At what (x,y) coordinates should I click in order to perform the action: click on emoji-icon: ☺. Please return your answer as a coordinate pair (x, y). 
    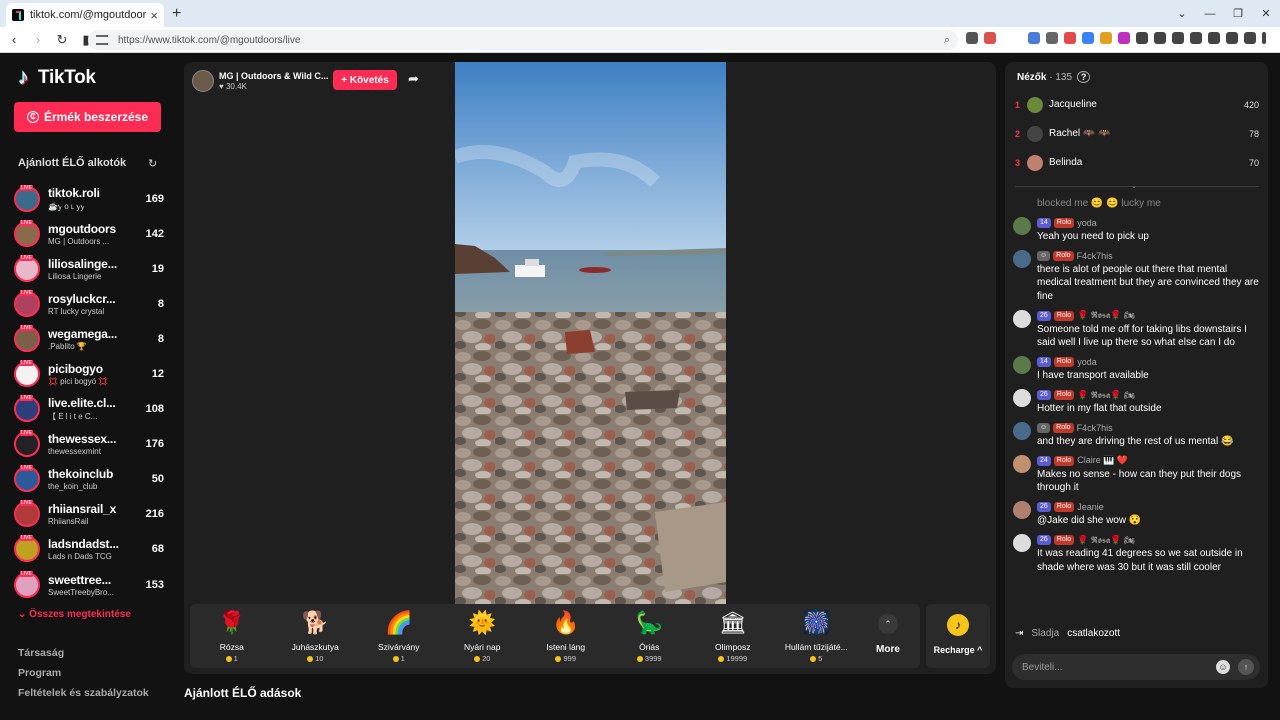
    Looking at the image, I should click on (1223, 667).